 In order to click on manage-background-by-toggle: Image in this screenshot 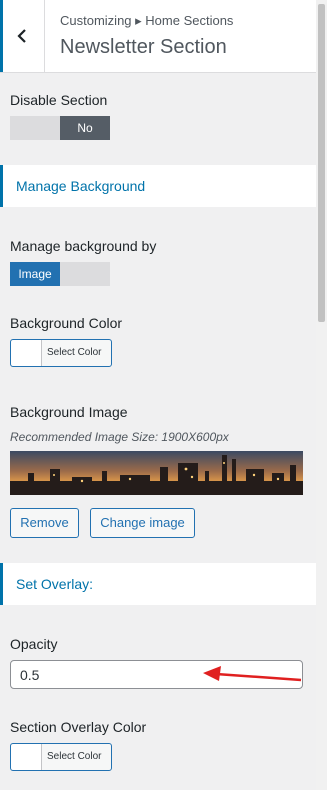, I will do `click(60, 274)`.